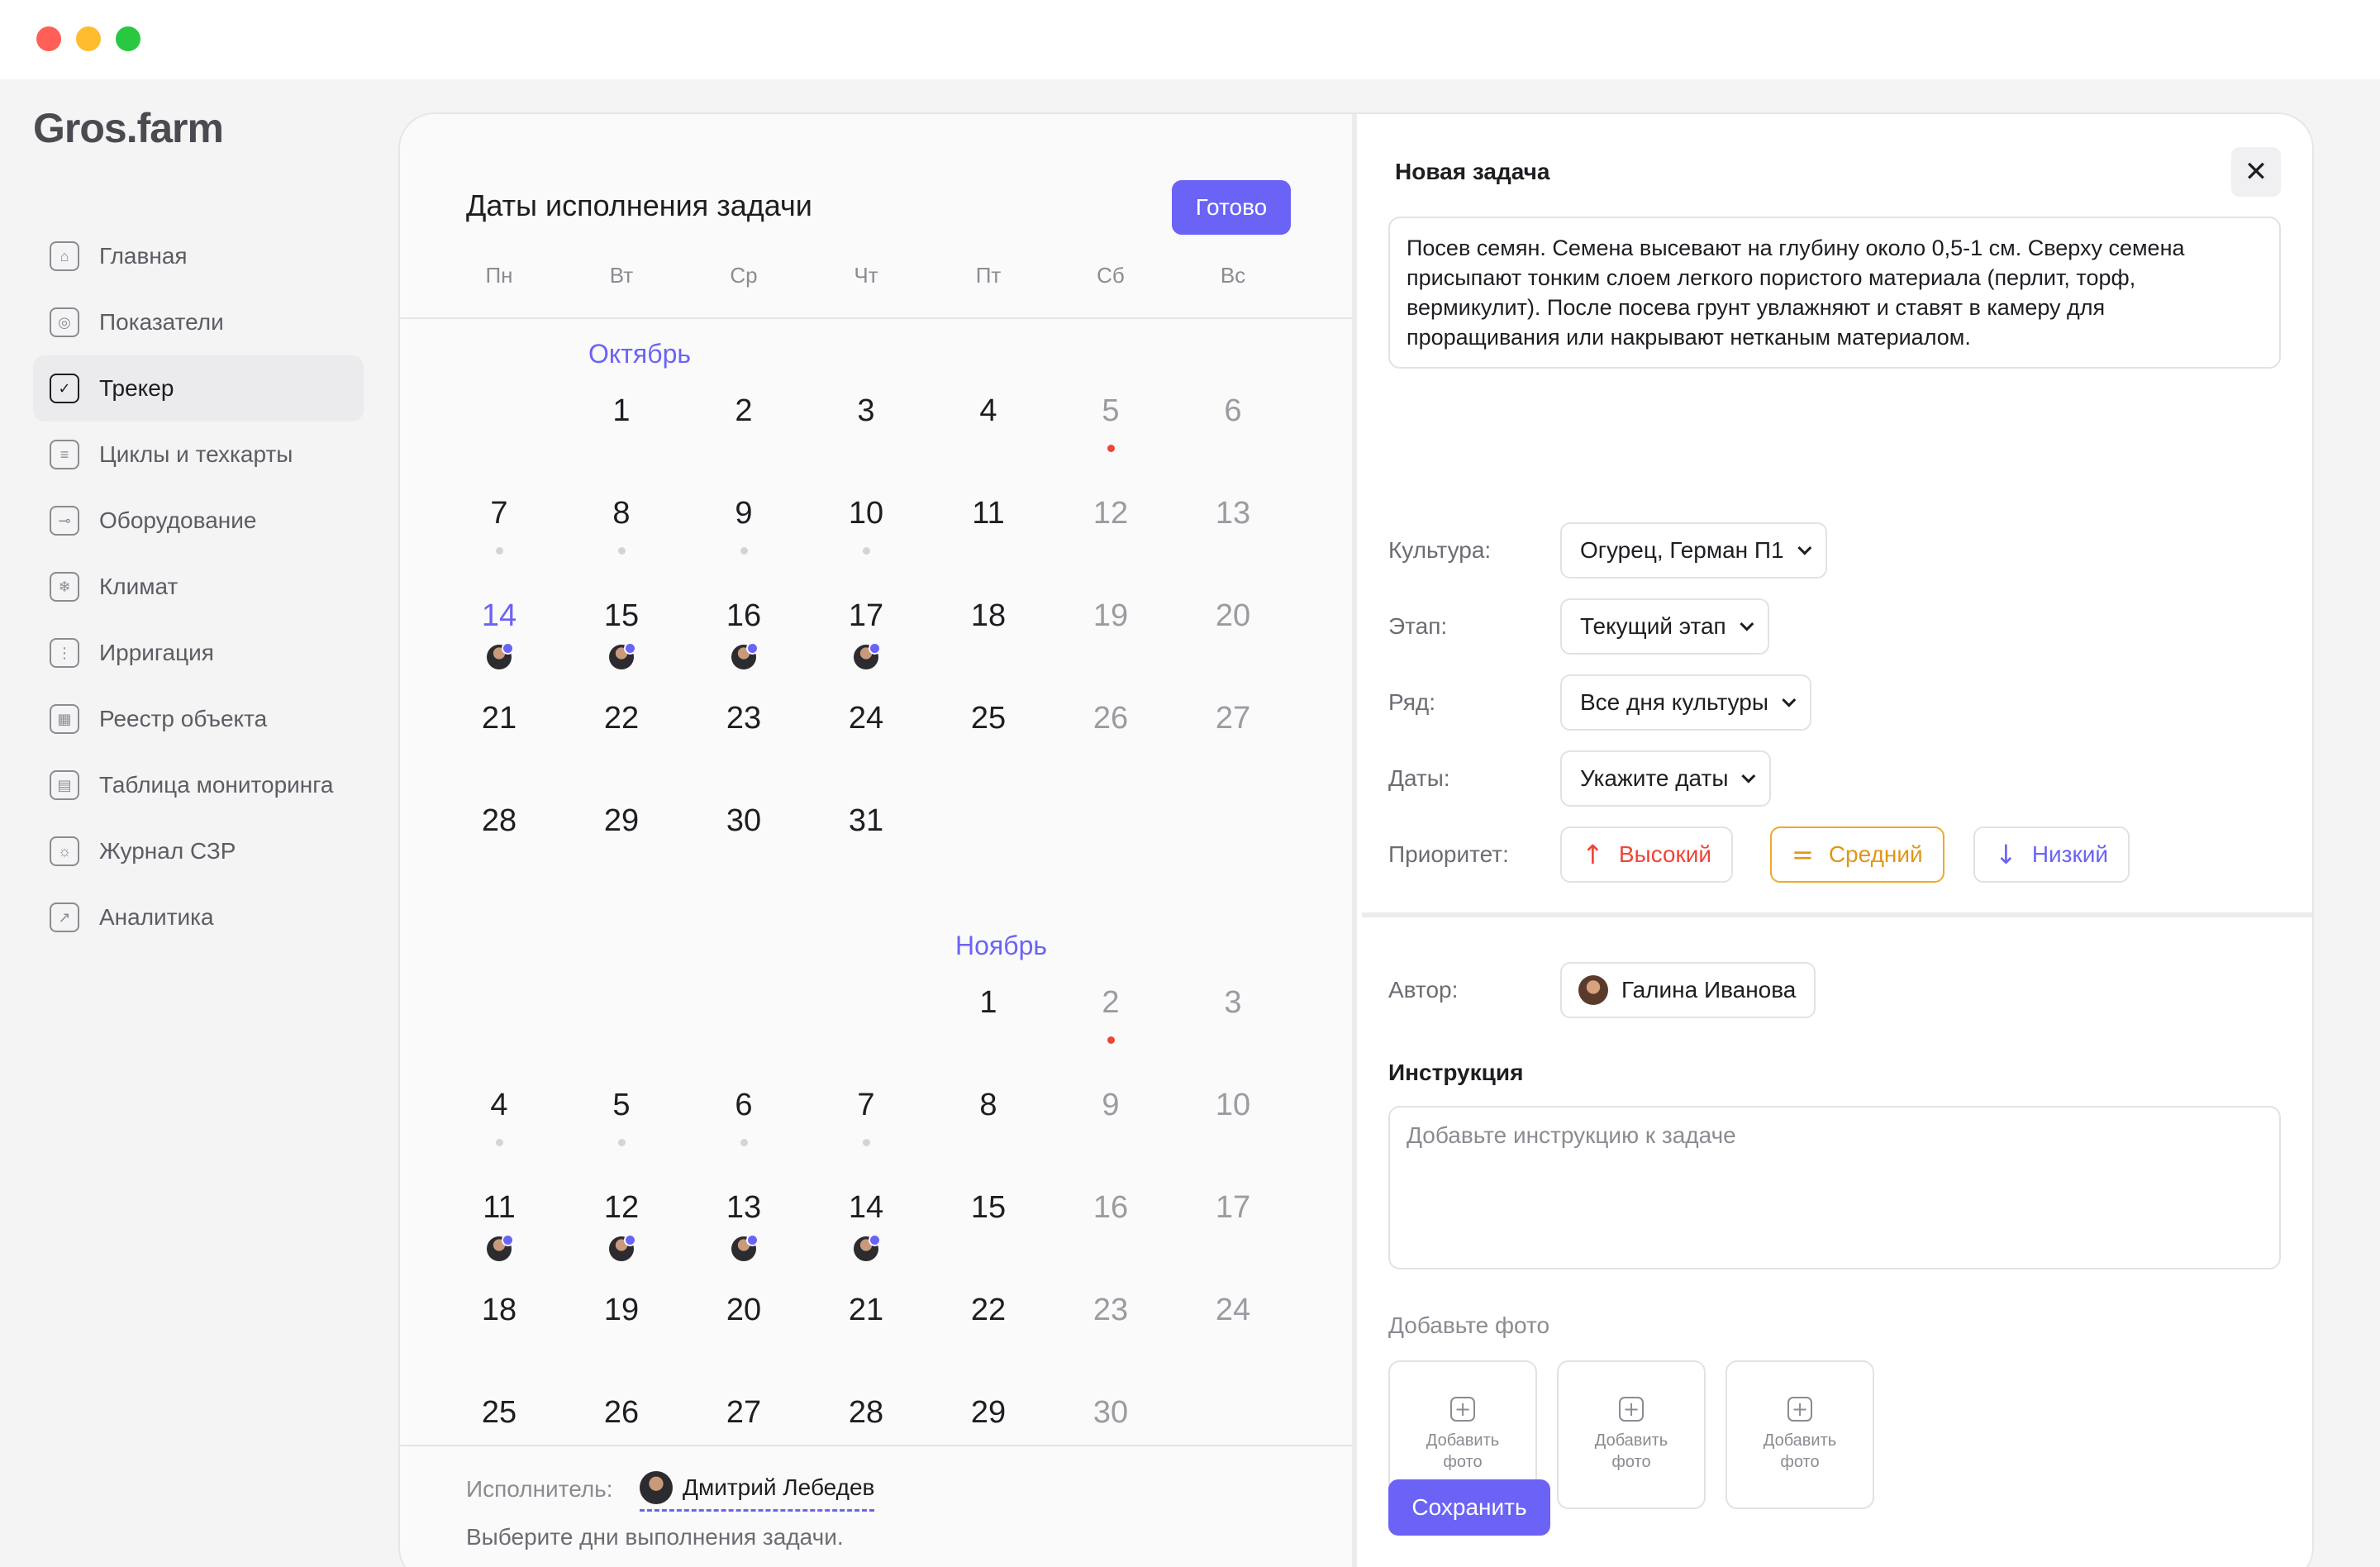 Image resolution: width=2380 pixels, height=1567 pixels. Describe the element at coordinates (48, 38) in the screenshot. I see `close-window-button` at that location.